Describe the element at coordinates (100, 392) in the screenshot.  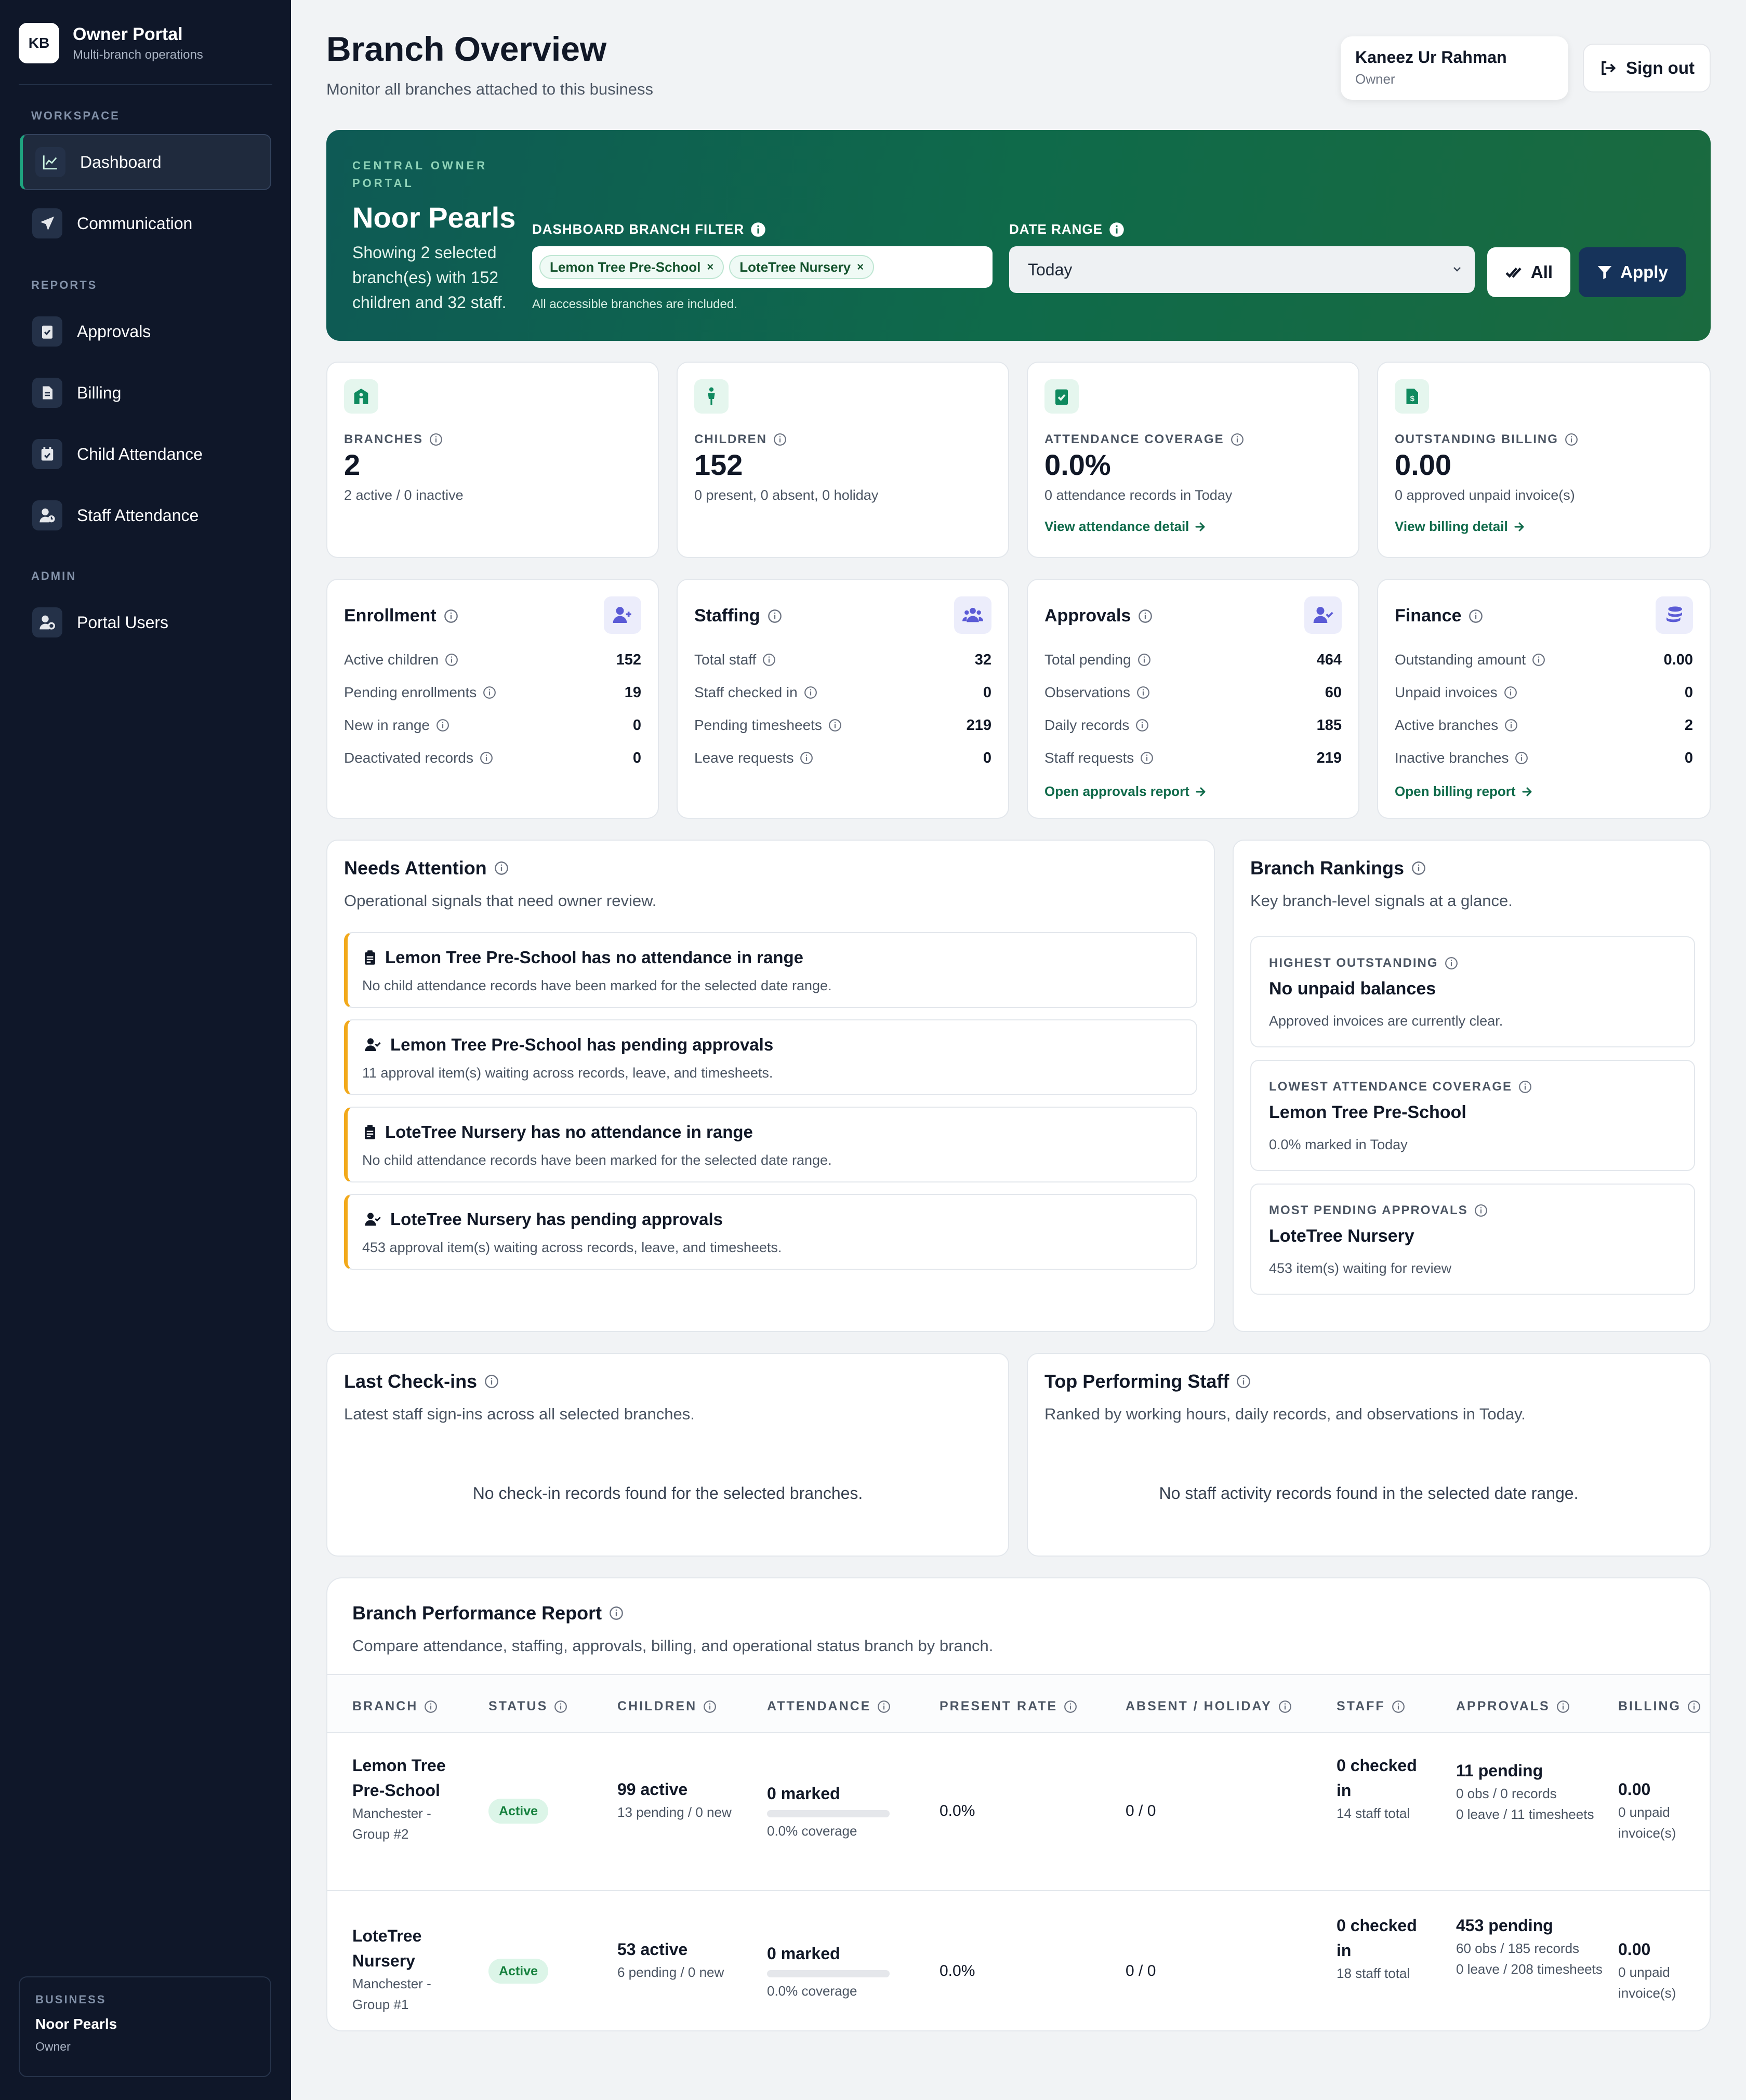
I see `sidebar-item-label: Billing` at that location.